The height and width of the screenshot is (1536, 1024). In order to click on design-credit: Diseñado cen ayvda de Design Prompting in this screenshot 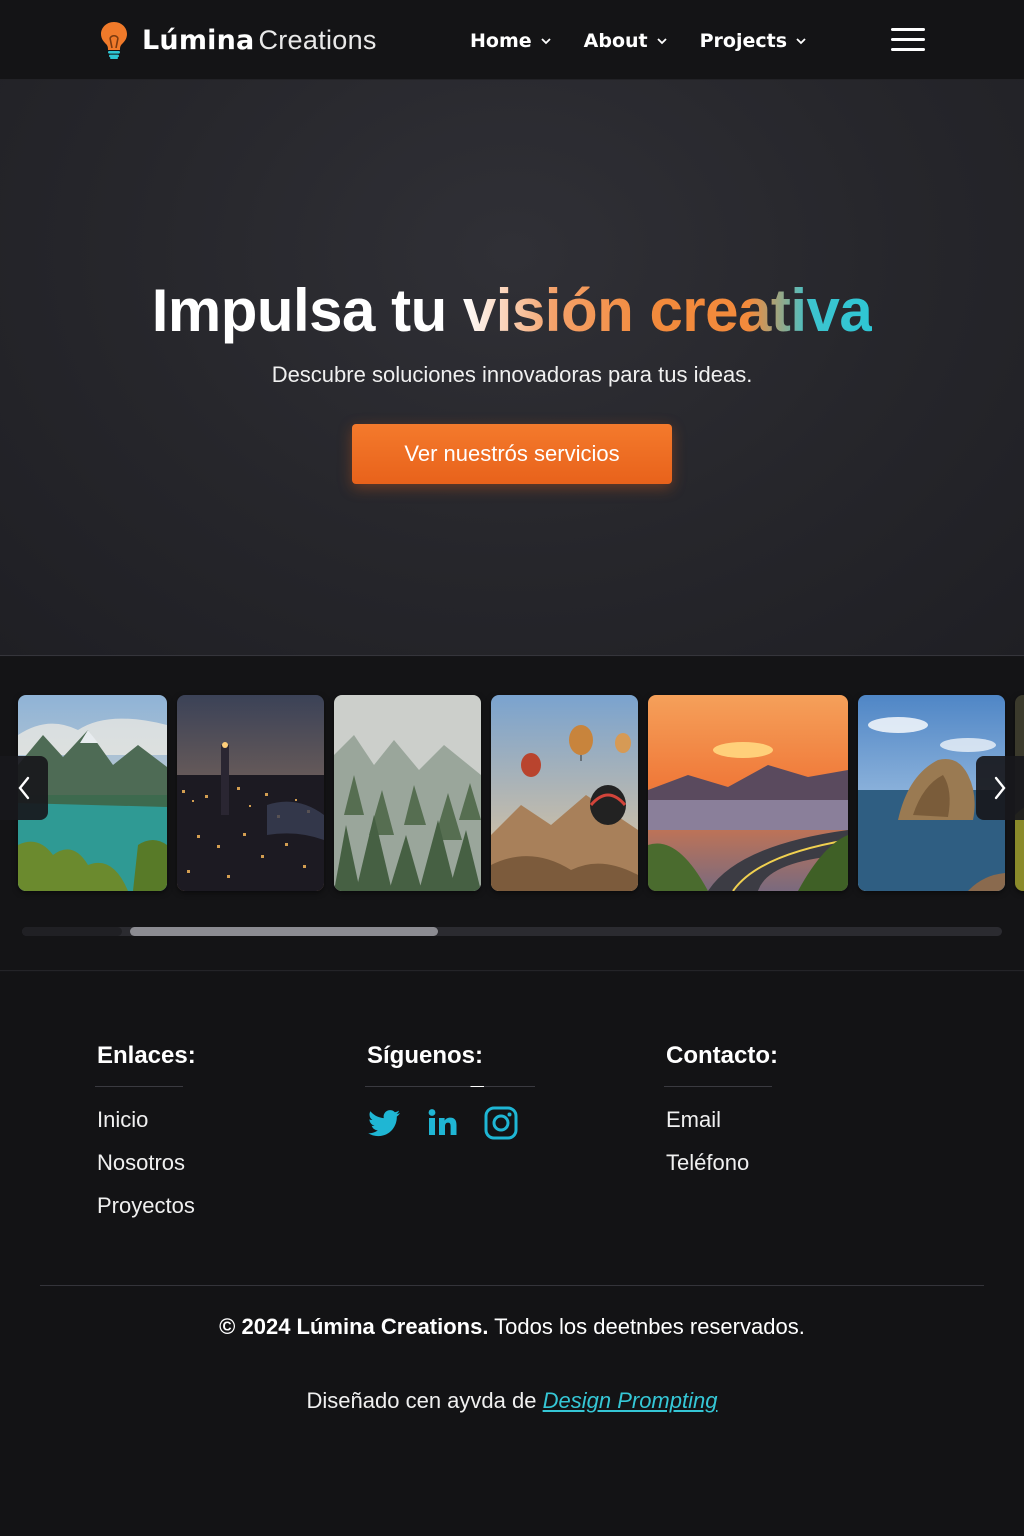, I will do `click(512, 1401)`.